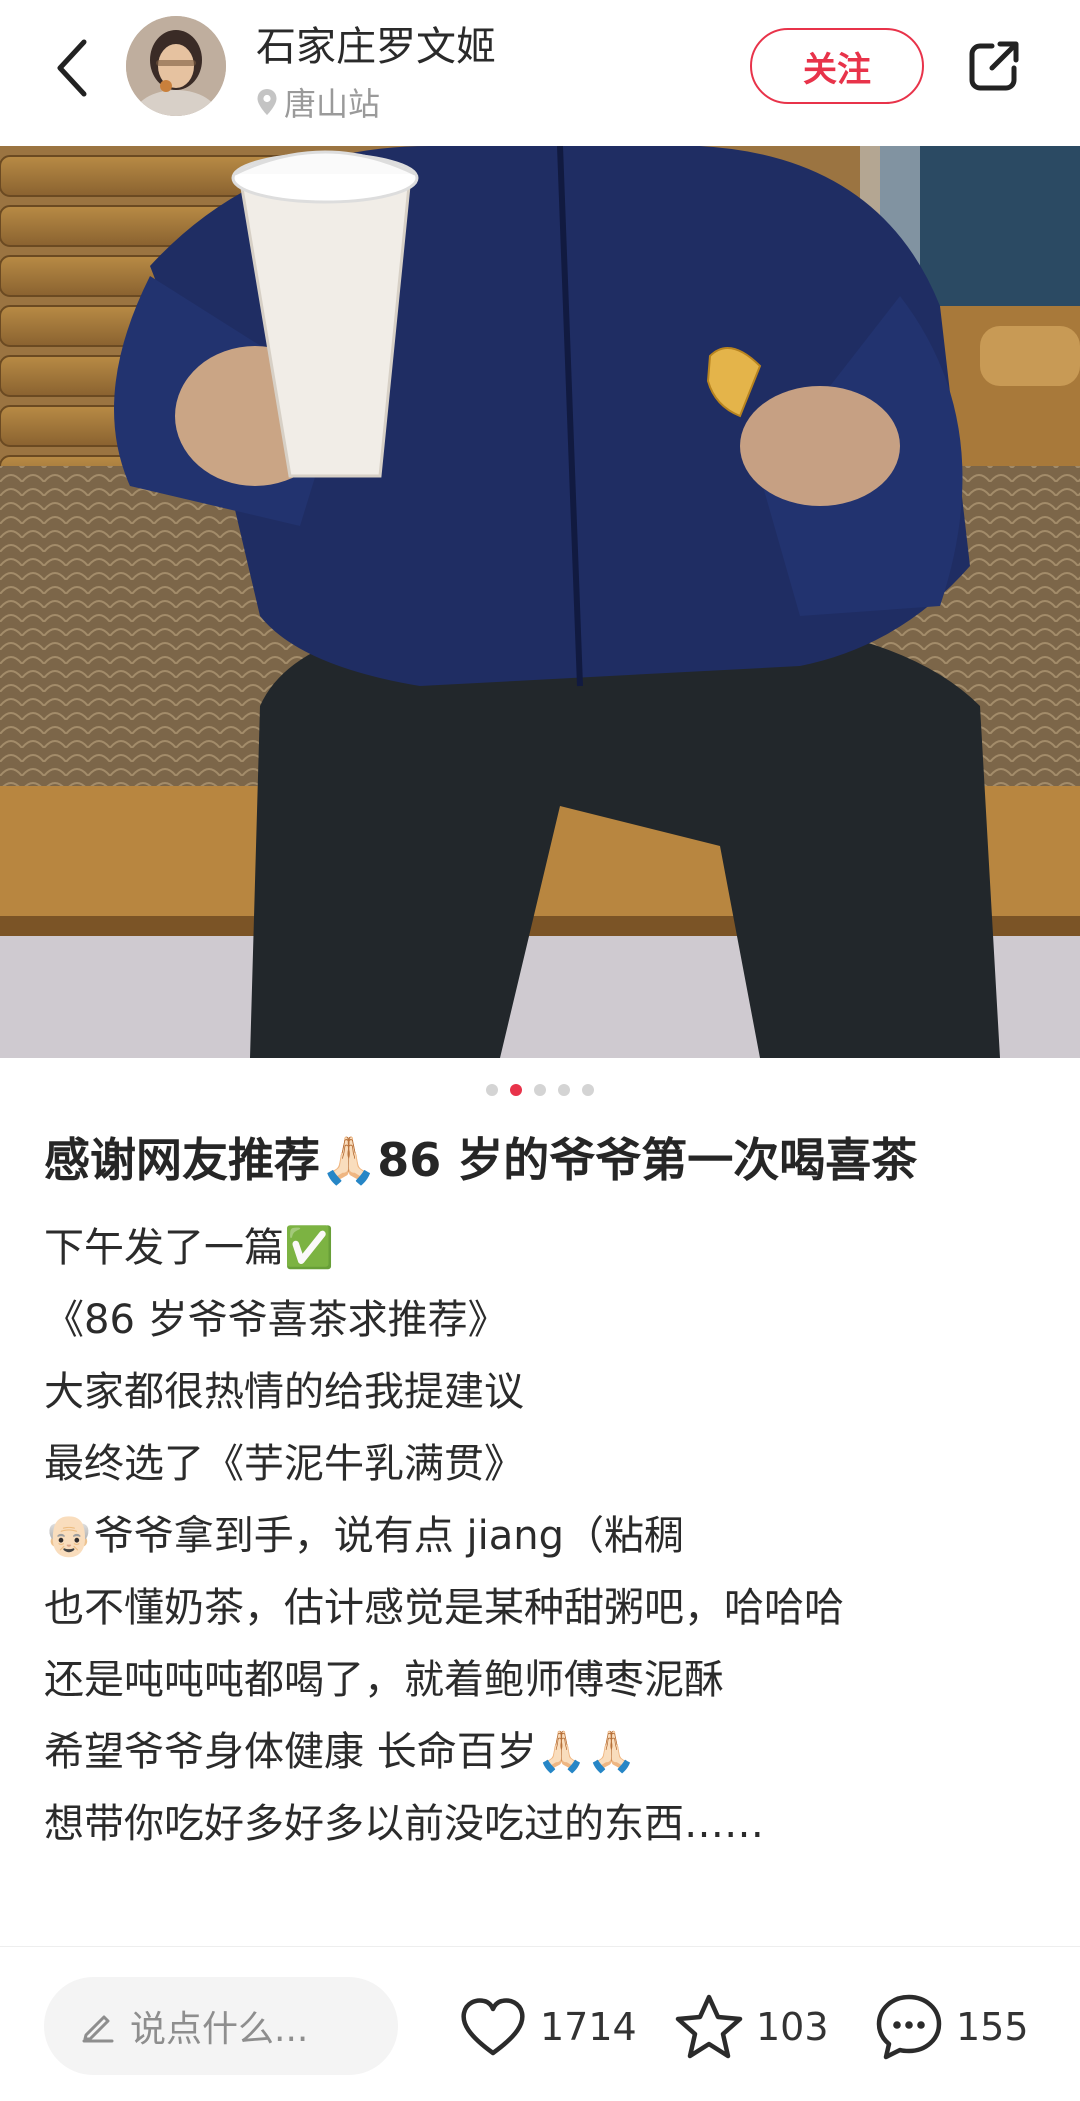 Image resolution: width=1080 pixels, height=2101 pixels. I want to click on location-pin-icon, so click(267, 102).